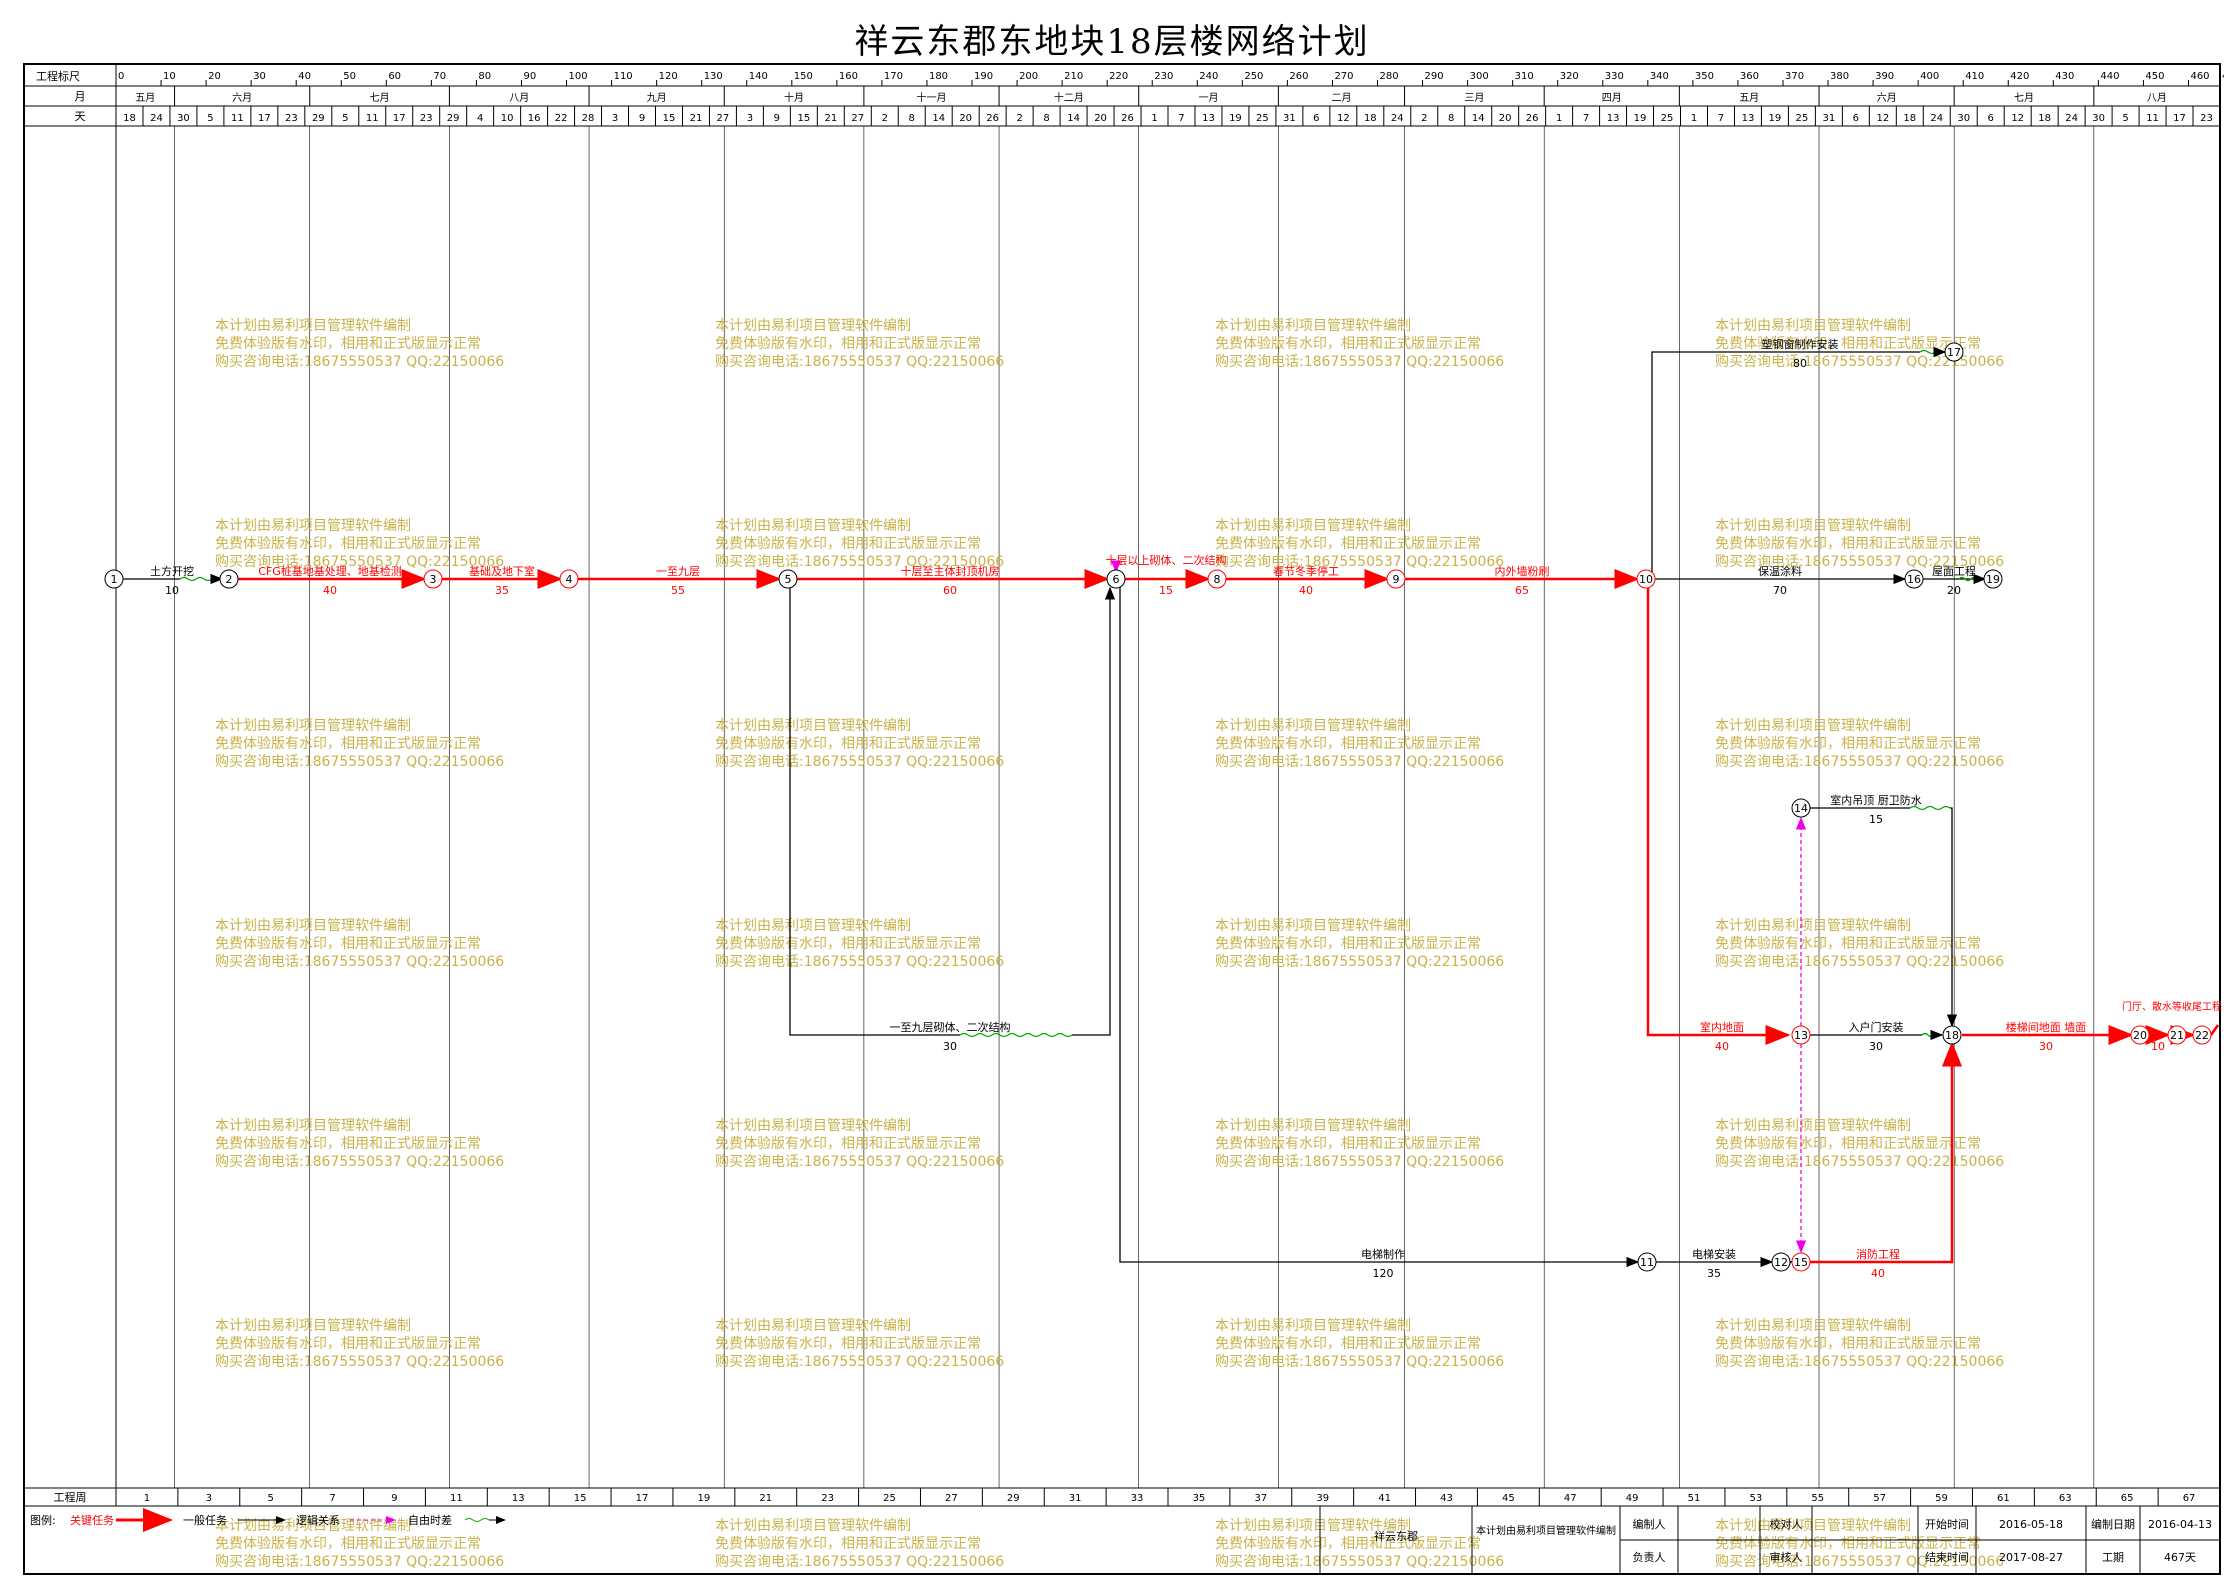 This screenshot has height=1577, width=2224. I want to click on task-name: 一至九层砌体、二次结构, so click(950, 1027).